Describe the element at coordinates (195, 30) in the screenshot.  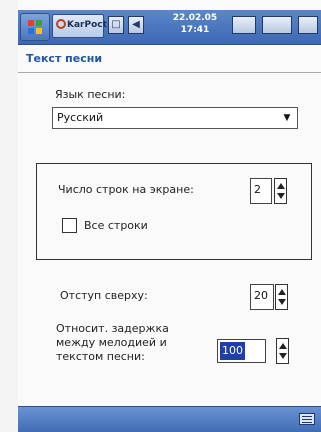
I see `clock-time: 17:41` at that location.